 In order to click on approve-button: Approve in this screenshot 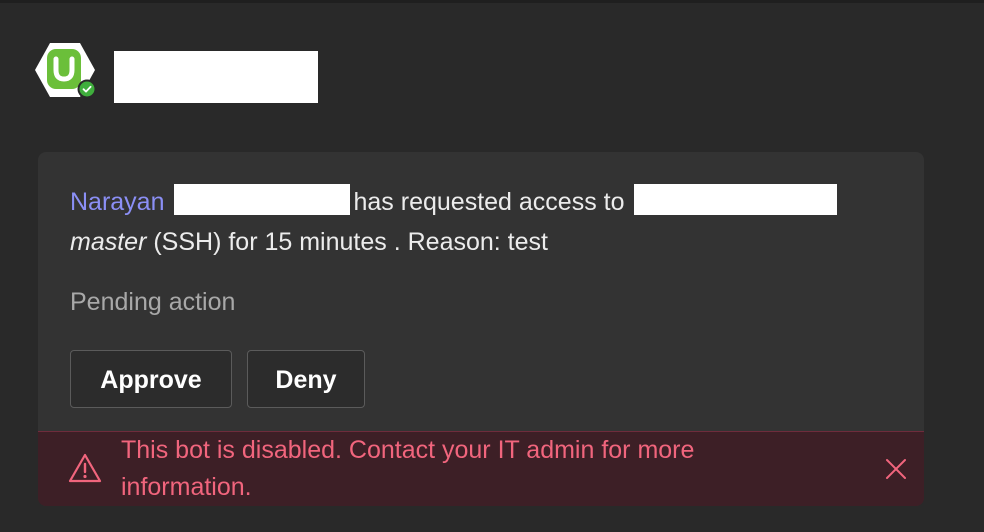, I will do `click(151, 379)`.